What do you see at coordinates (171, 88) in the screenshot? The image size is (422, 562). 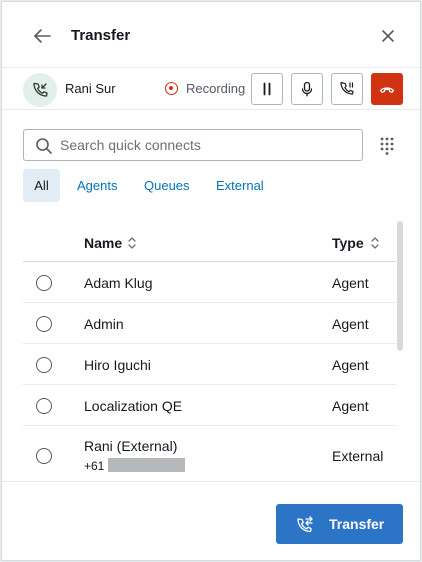 I see `recording-icon` at bounding box center [171, 88].